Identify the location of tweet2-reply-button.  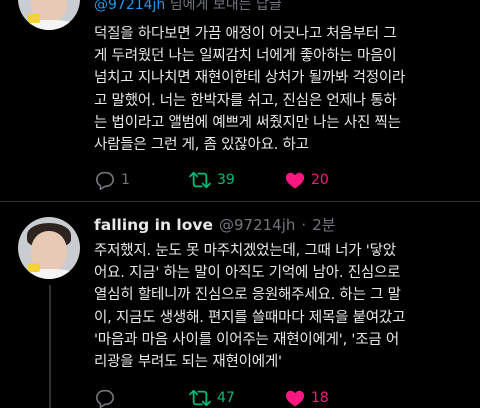
(105, 398).